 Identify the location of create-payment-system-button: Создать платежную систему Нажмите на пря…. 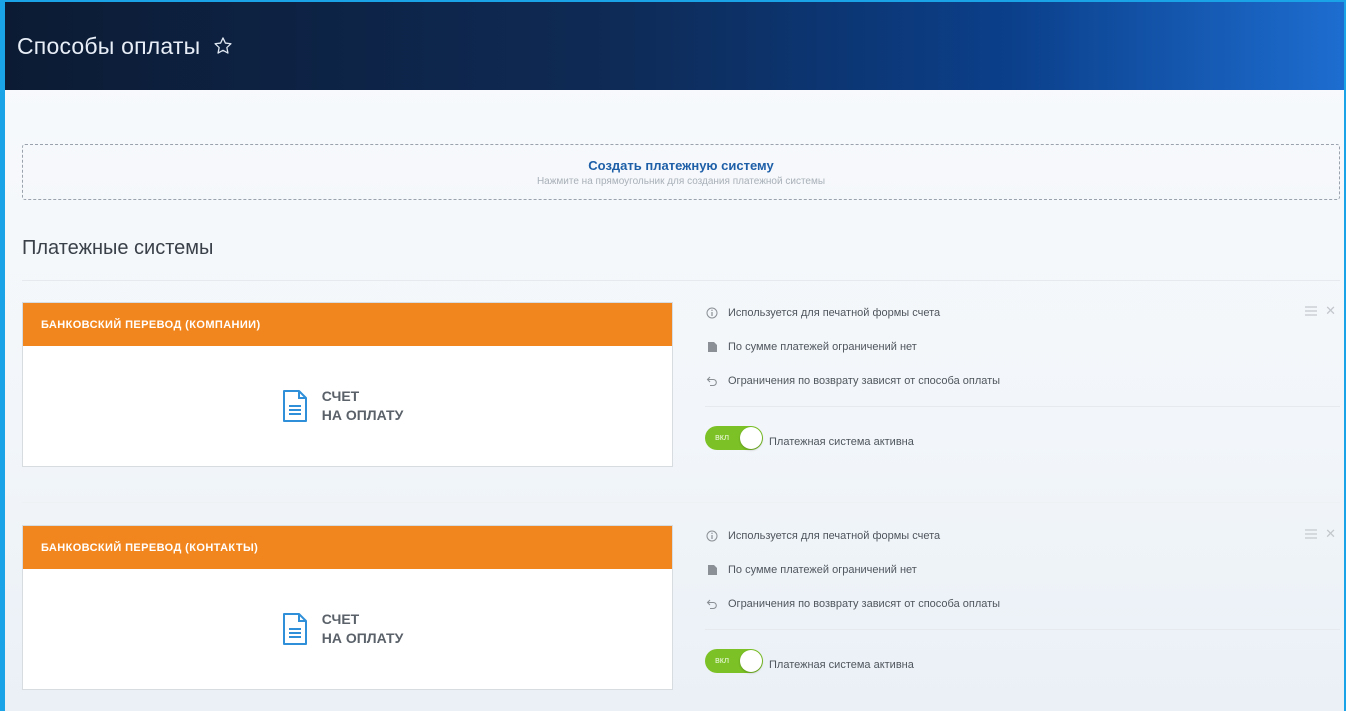
(681, 172).